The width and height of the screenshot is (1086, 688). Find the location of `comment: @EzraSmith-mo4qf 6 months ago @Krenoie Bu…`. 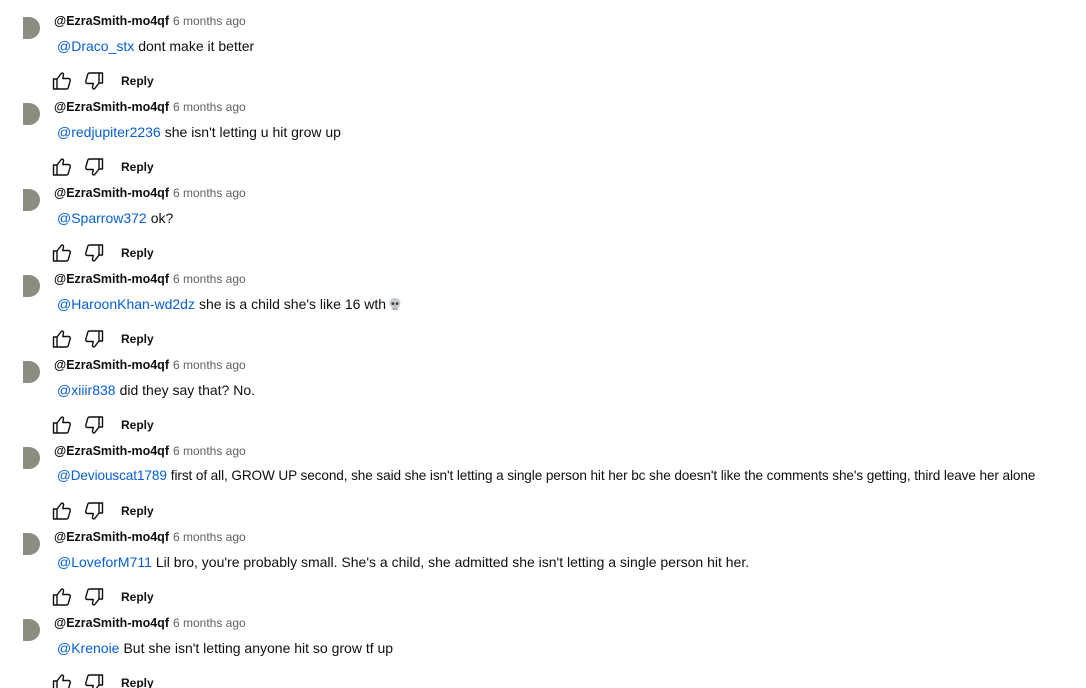

comment: @EzraSmith-mo4qf 6 months ago @Krenoie Bu… is located at coordinates (543, 649).